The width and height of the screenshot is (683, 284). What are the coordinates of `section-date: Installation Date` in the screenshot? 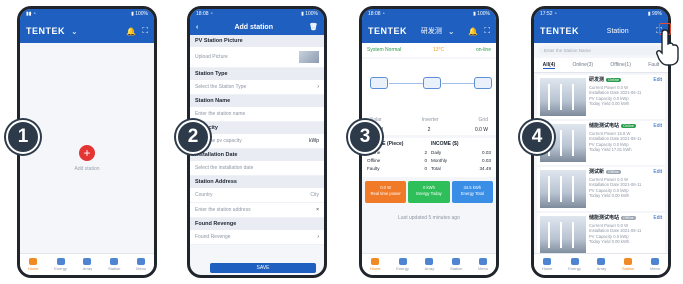 It's located at (257, 155).